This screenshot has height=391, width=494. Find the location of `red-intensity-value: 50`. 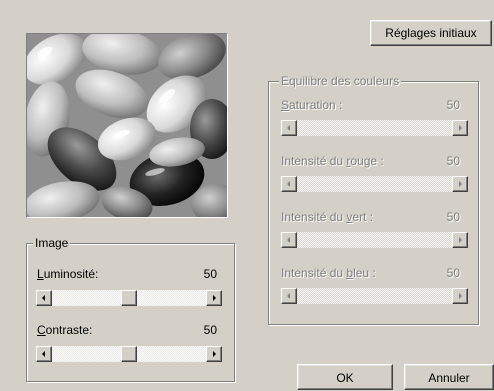

red-intensity-value: 50 is located at coordinates (453, 161).